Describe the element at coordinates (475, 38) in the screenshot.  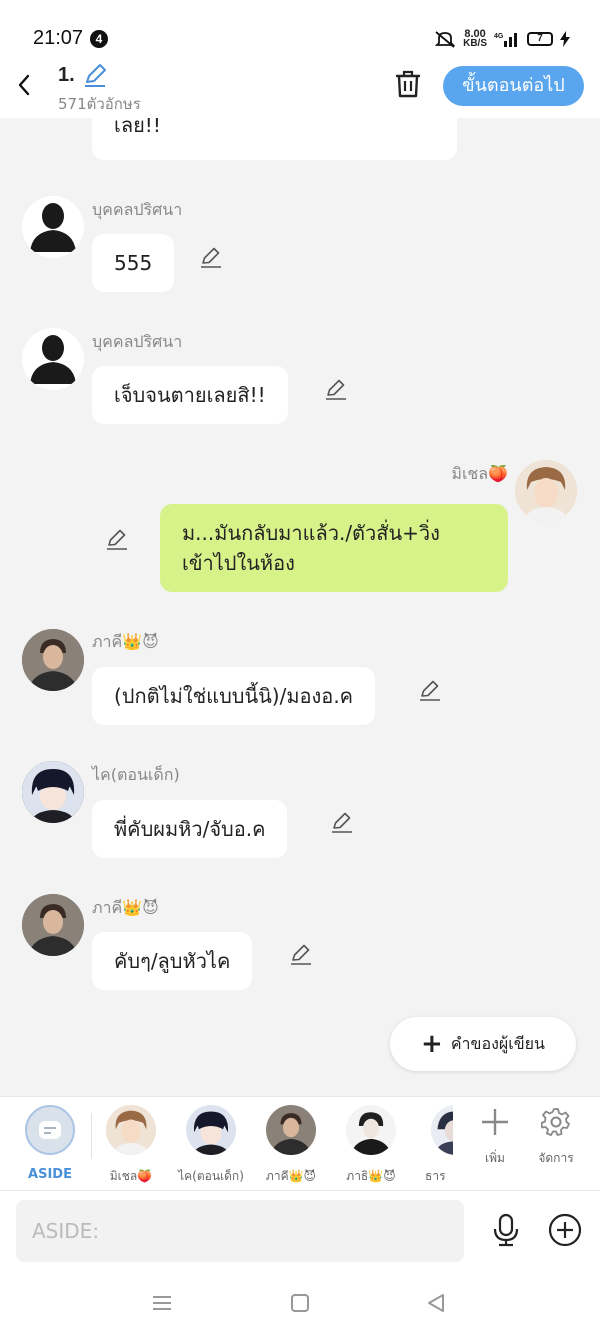
I see `net-speed: 8.00 KB/S` at that location.